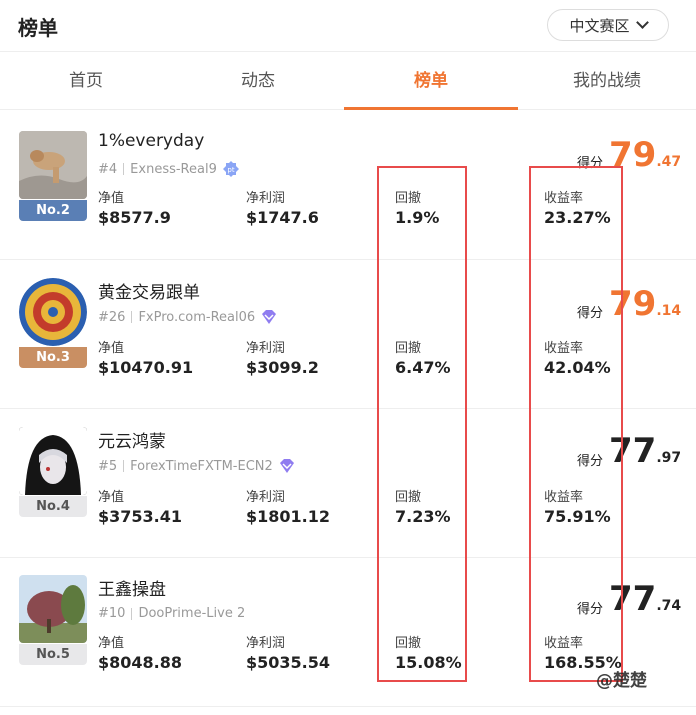  Describe the element at coordinates (599, 25) in the screenshot. I see `region-select-label: 中文赛区` at that location.